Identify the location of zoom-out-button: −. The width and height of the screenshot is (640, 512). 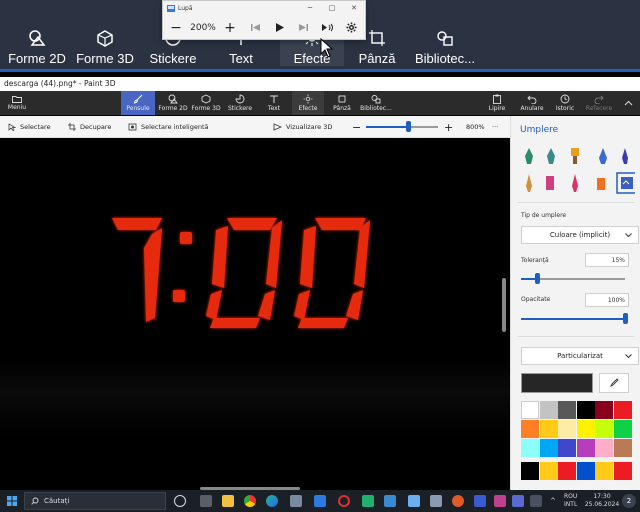
(176, 28).